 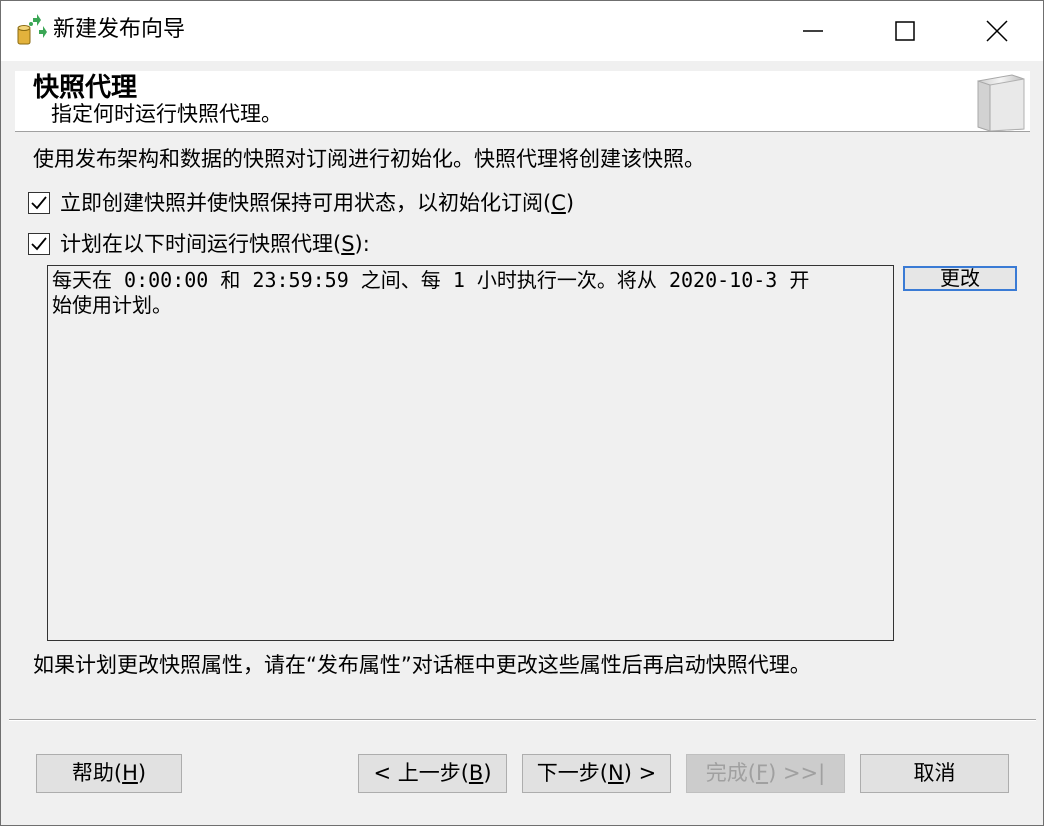 What do you see at coordinates (960, 278) in the screenshot?
I see `change-schedule-button: 更改` at bounding box center [960, 278].